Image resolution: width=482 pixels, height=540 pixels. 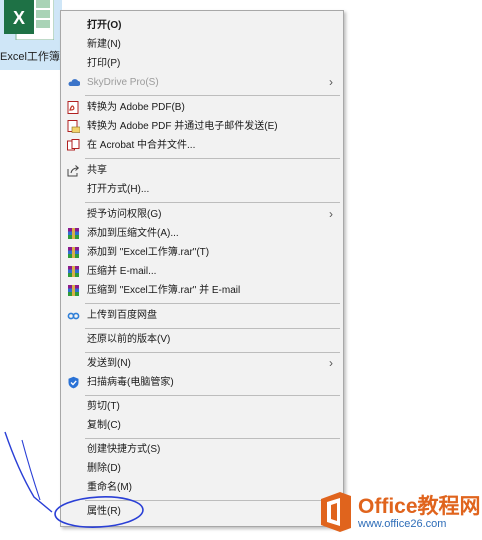 What do you see at coordinates (31, 470) in the screenshot?
I see `annotation-arrow-stroke` at bounding box center [31, 470].